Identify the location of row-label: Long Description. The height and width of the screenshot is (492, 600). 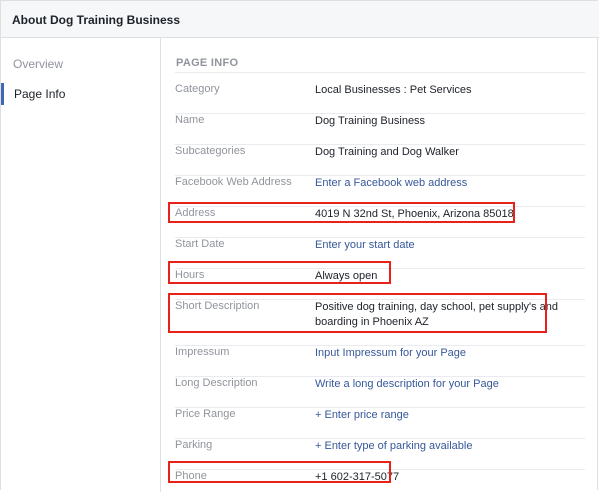
(216, 383).